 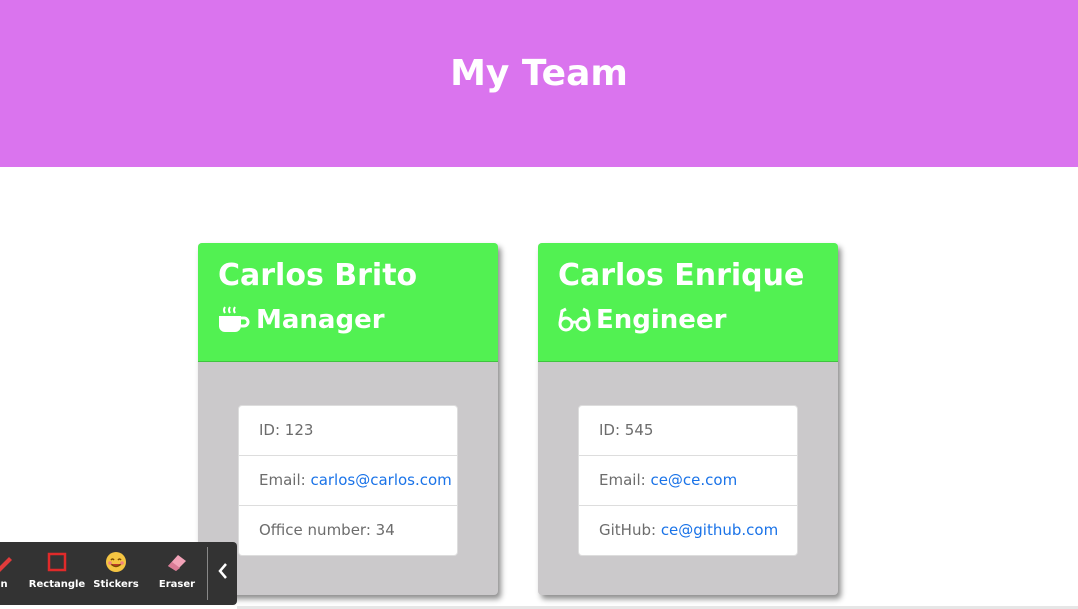 I want to click on github-link: ce@github.com, so click(x=719, y=530).